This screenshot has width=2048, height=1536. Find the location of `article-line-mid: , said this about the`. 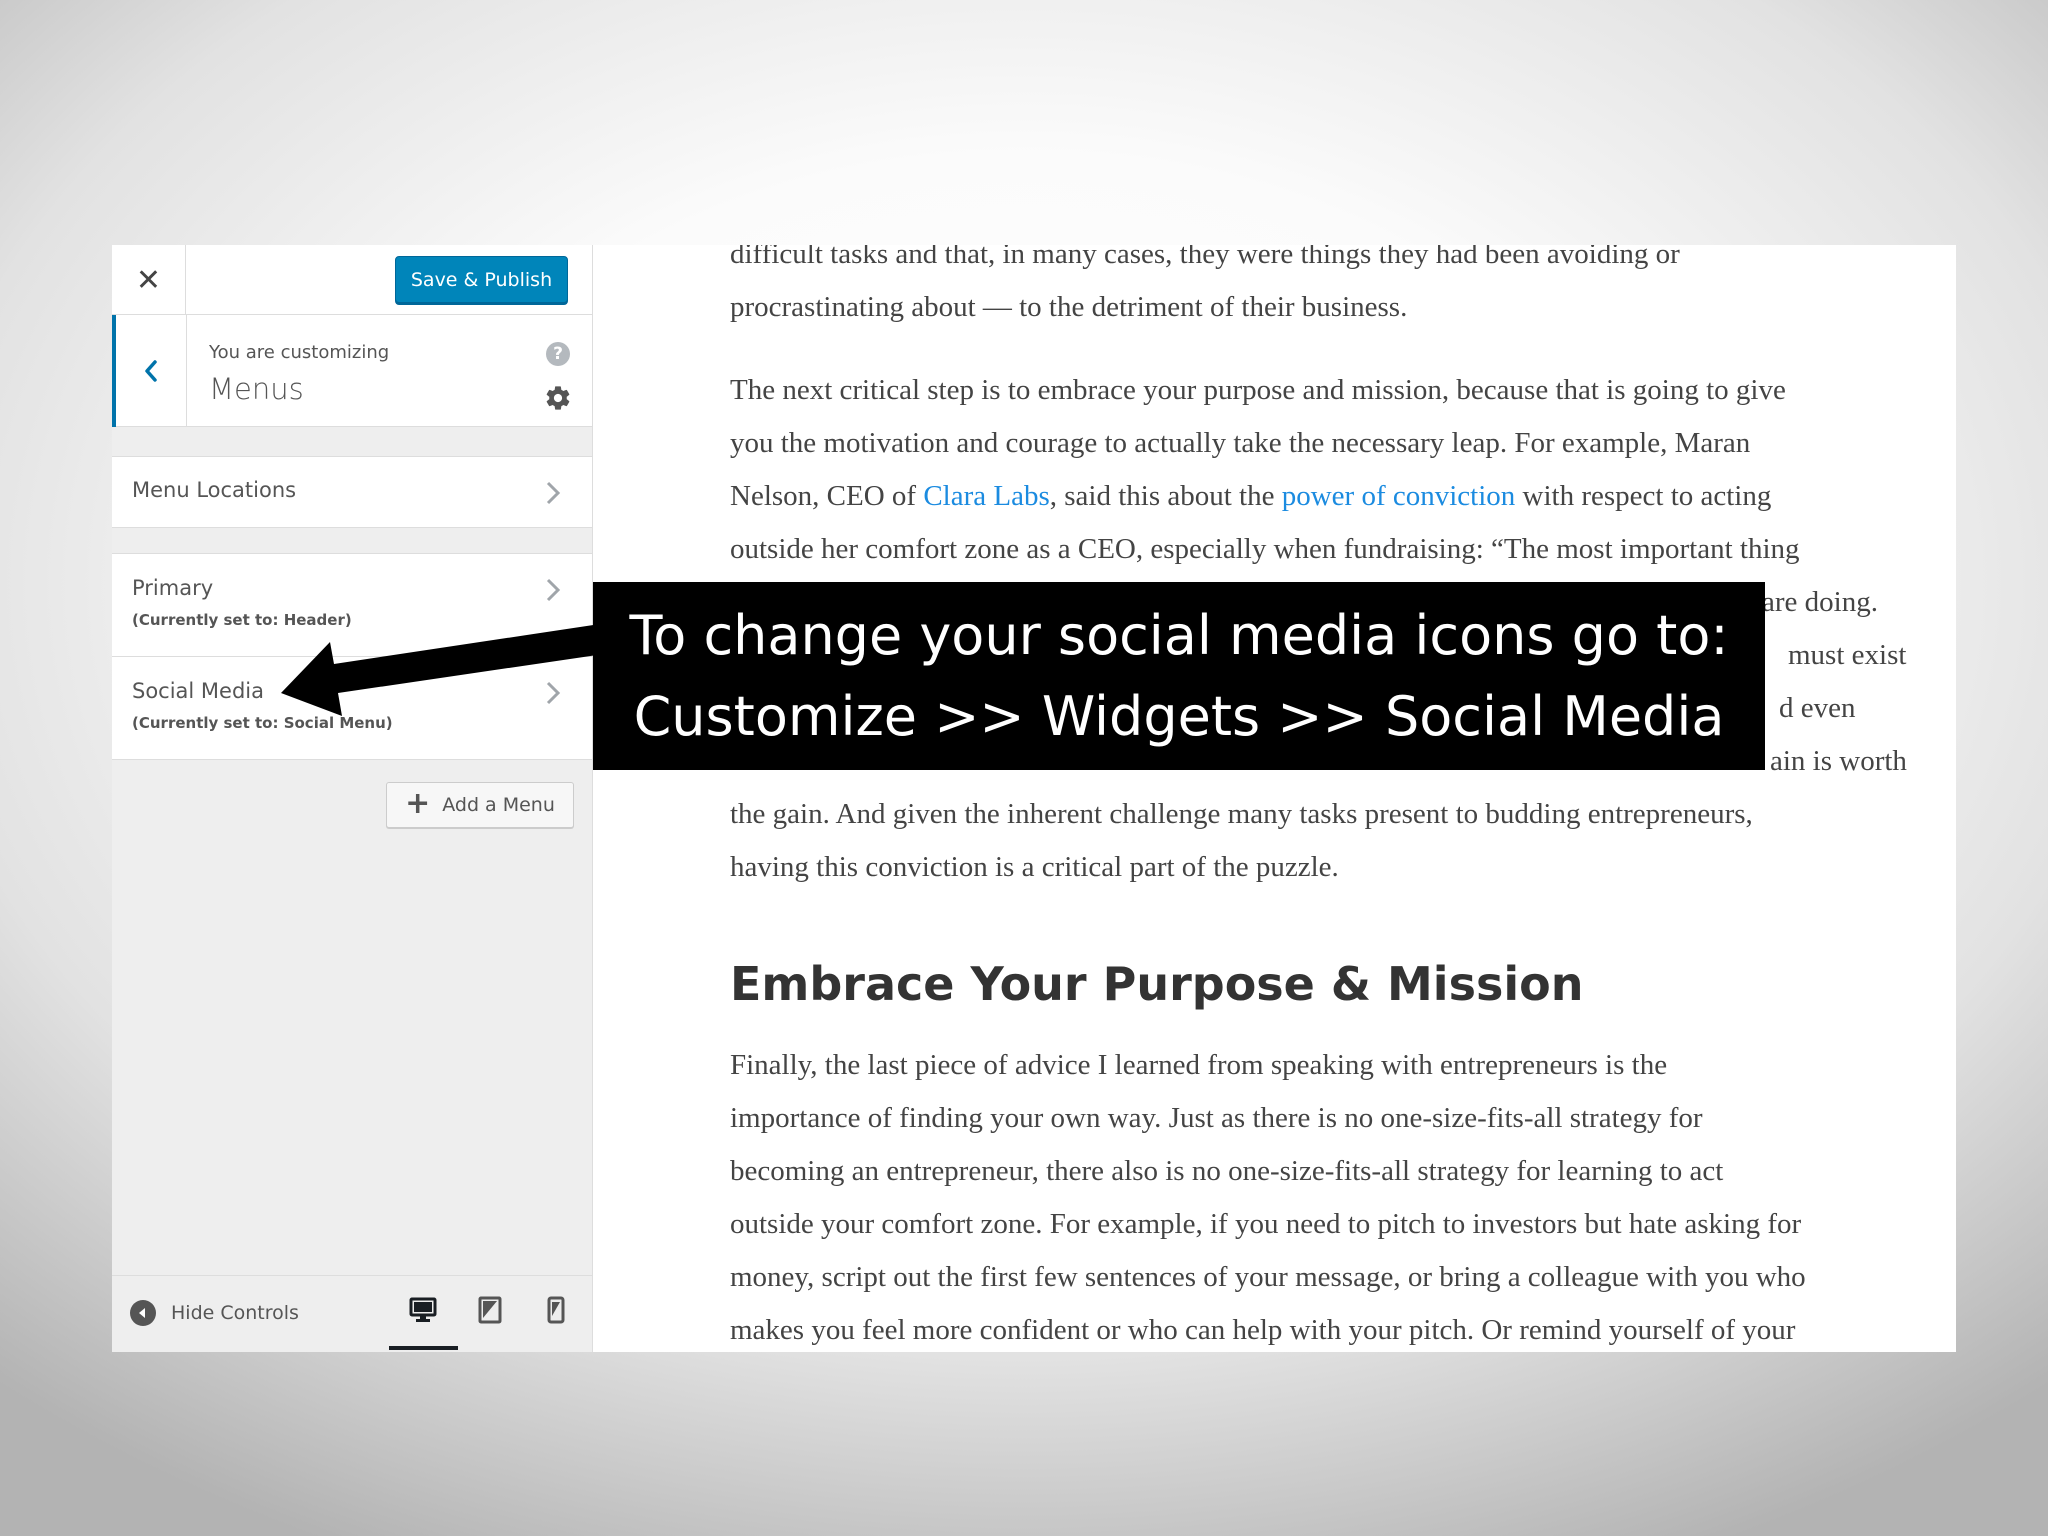

article-line-mid: , said this about the is located at coordinates (1165, 496).